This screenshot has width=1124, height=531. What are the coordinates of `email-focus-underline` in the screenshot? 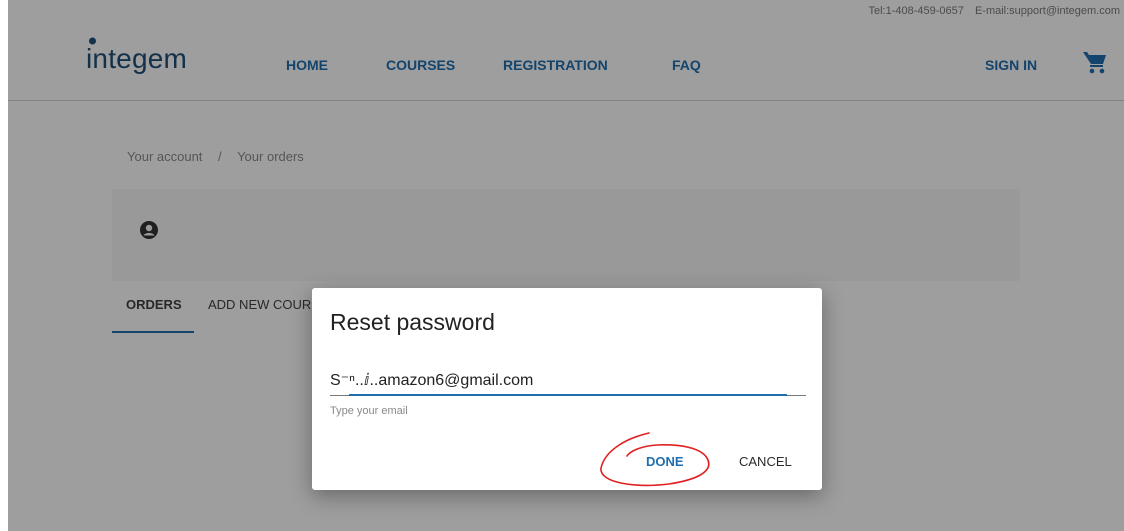 It's located at (568, 395).